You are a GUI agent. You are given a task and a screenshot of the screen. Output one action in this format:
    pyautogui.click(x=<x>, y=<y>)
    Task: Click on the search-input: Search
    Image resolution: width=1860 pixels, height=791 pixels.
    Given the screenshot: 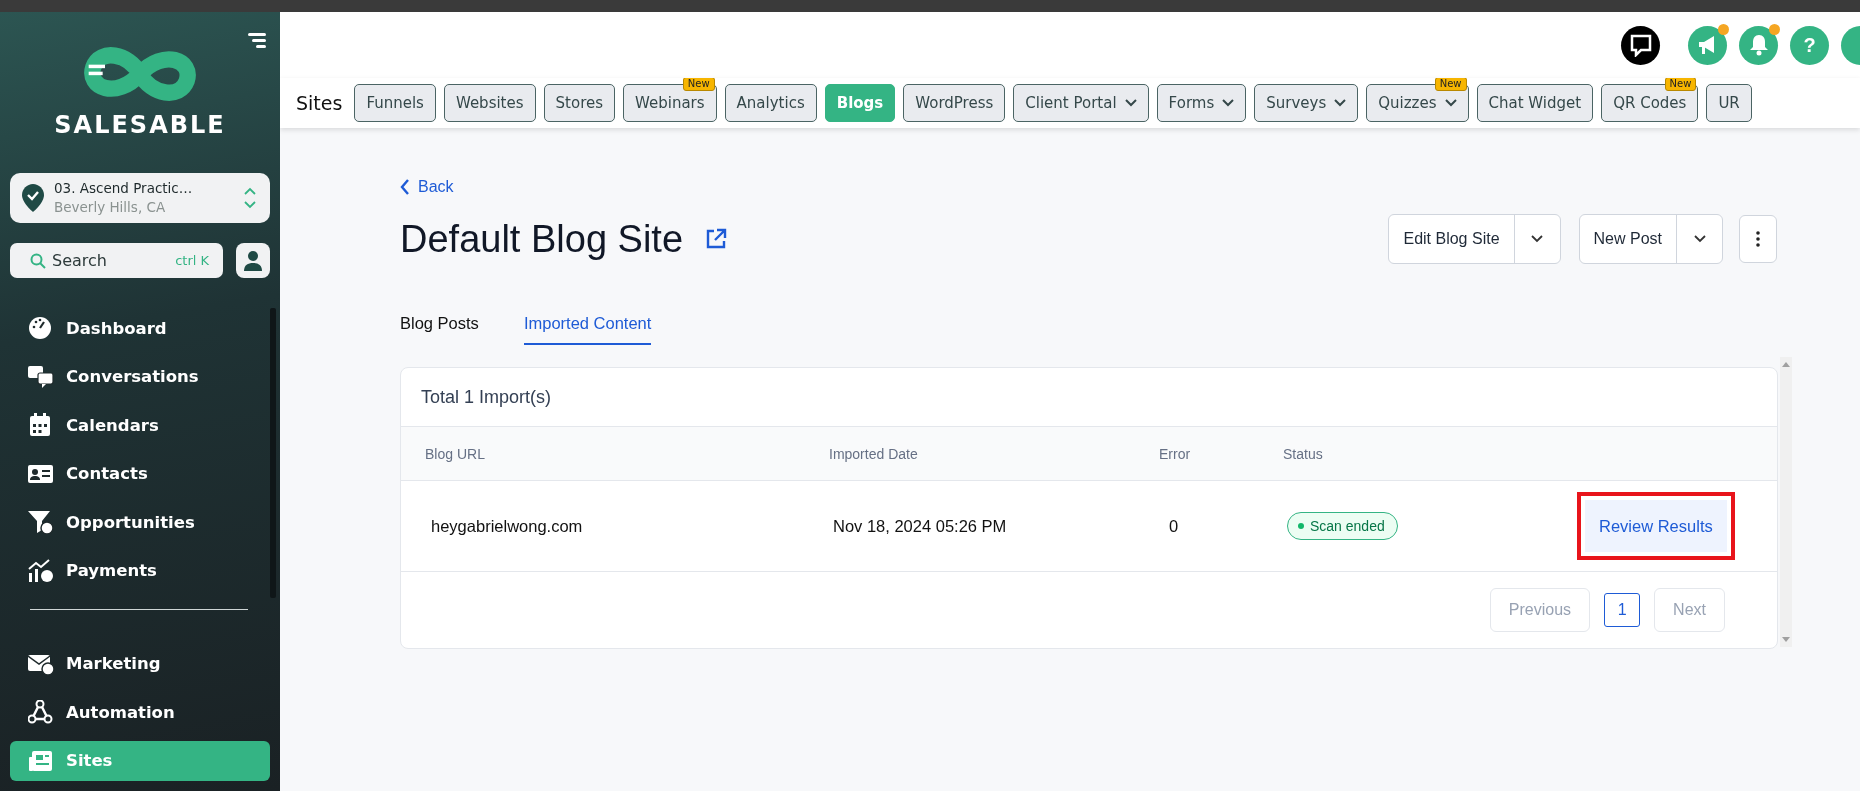 What is the action you would take?
    pyautogui.click(x=92, y=260)
    